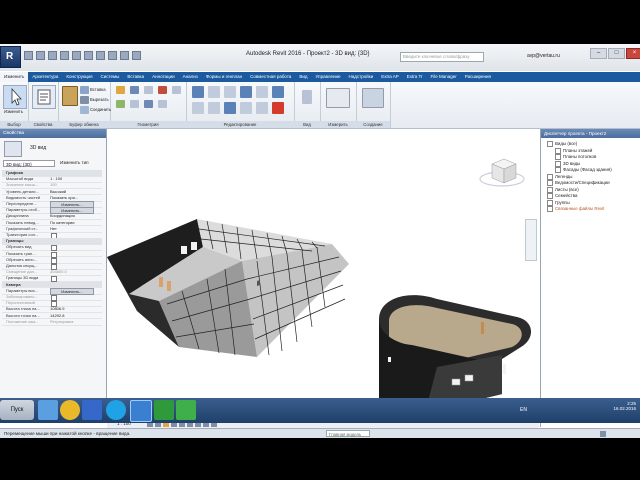 This screenshot has width=640, height=480. Describe the element at coordinates (611, 410) in the screenshot. I see `system-clock: 2:25 16.02.2016` at that location.